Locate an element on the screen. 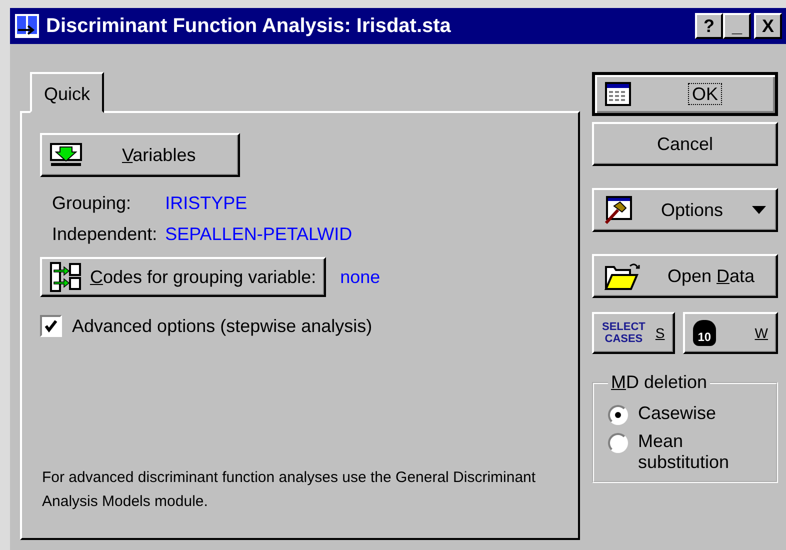 Image resolution: width=786 pixels, height=550 pixels. codes-button: Codes for grouping variable: is located at coordinates (183, 277).